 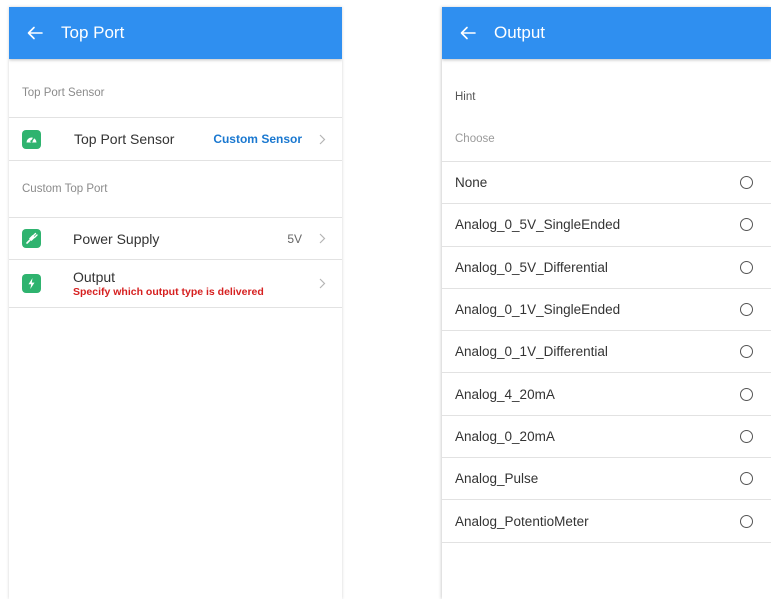 I want to click on output-option-row: Analog_0_5V_SingleEnded, so click(x=606, y=225).